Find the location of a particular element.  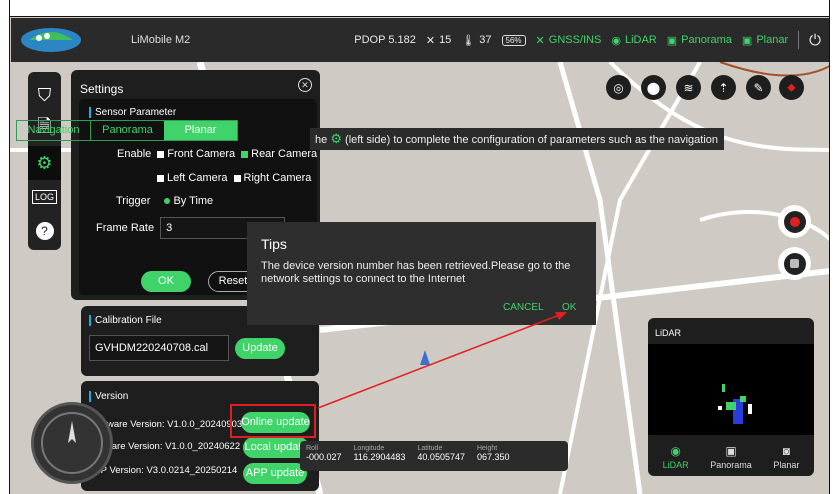

frame-rate-label: Frame Rate is located at coordinates (125, 228).